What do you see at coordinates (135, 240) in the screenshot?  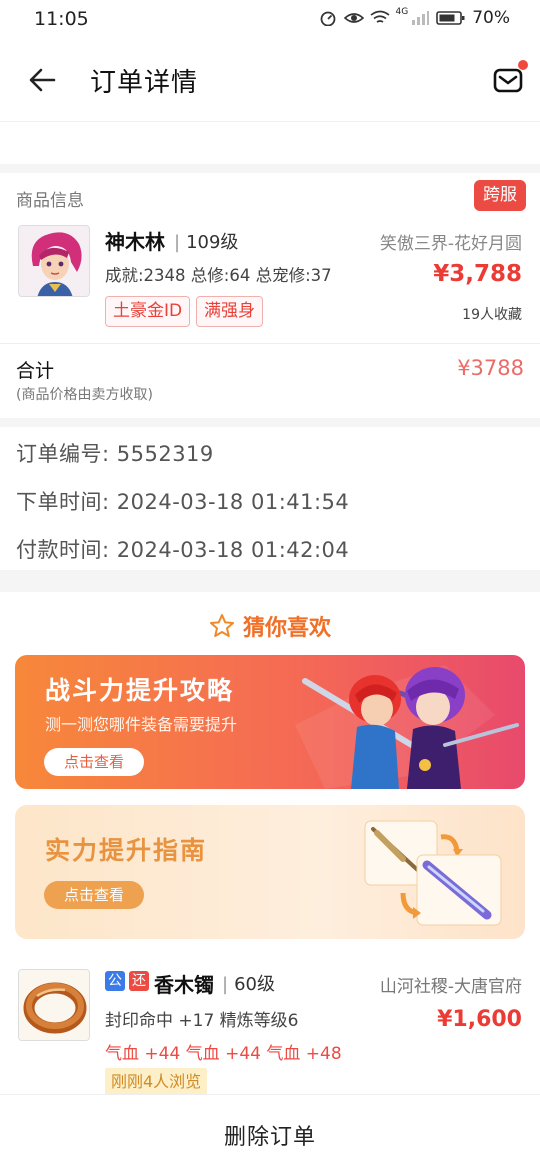 I see `character-name: 神木林` at bounding box center [135, 240].